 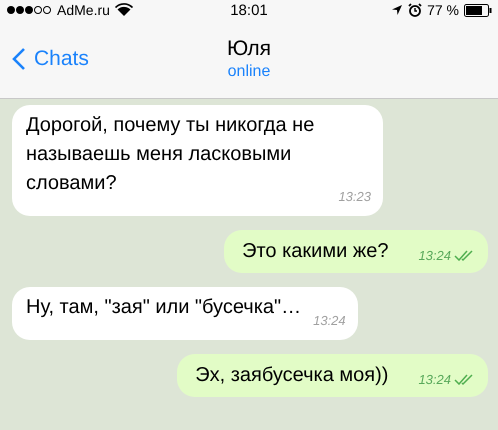 I want to click on back-button: Chats, so click(x=68, y=59).